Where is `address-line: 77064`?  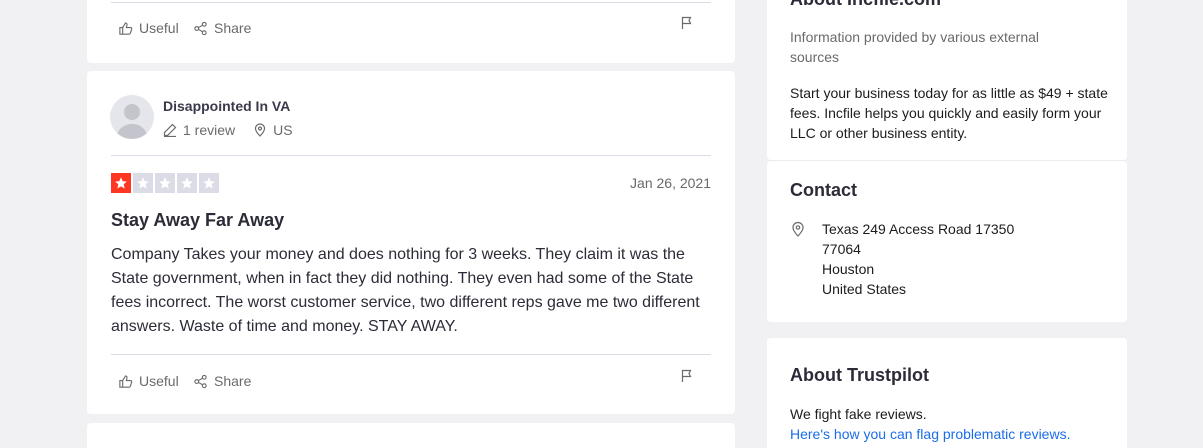
address-line: 77064 is located at coordinates (841, 249).